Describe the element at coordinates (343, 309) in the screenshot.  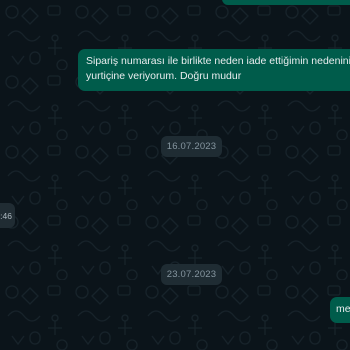
I see `message-text: me` at that location.